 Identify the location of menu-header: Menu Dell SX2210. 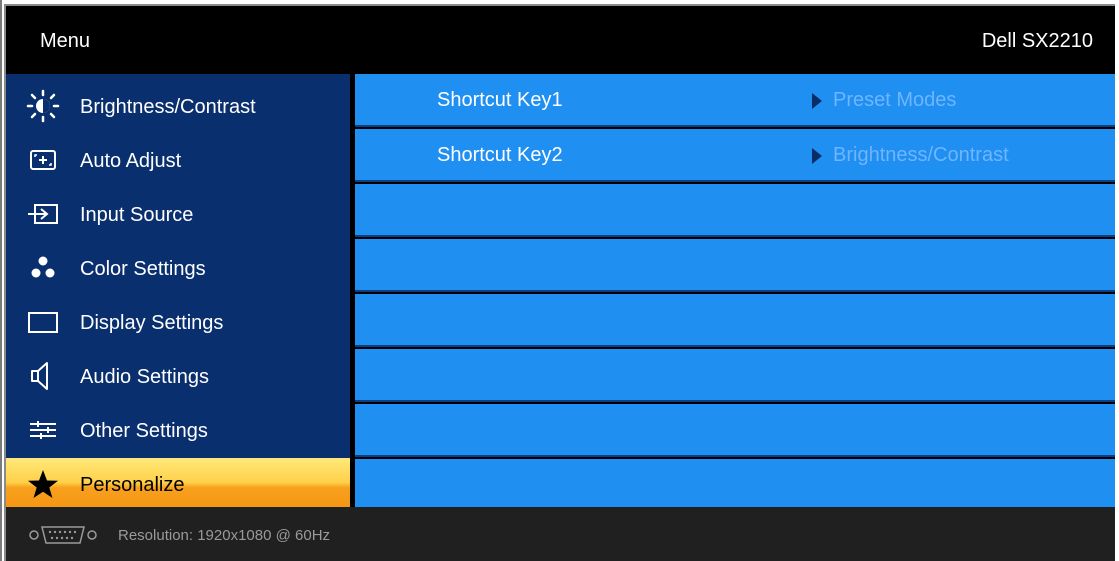
(560, 40).